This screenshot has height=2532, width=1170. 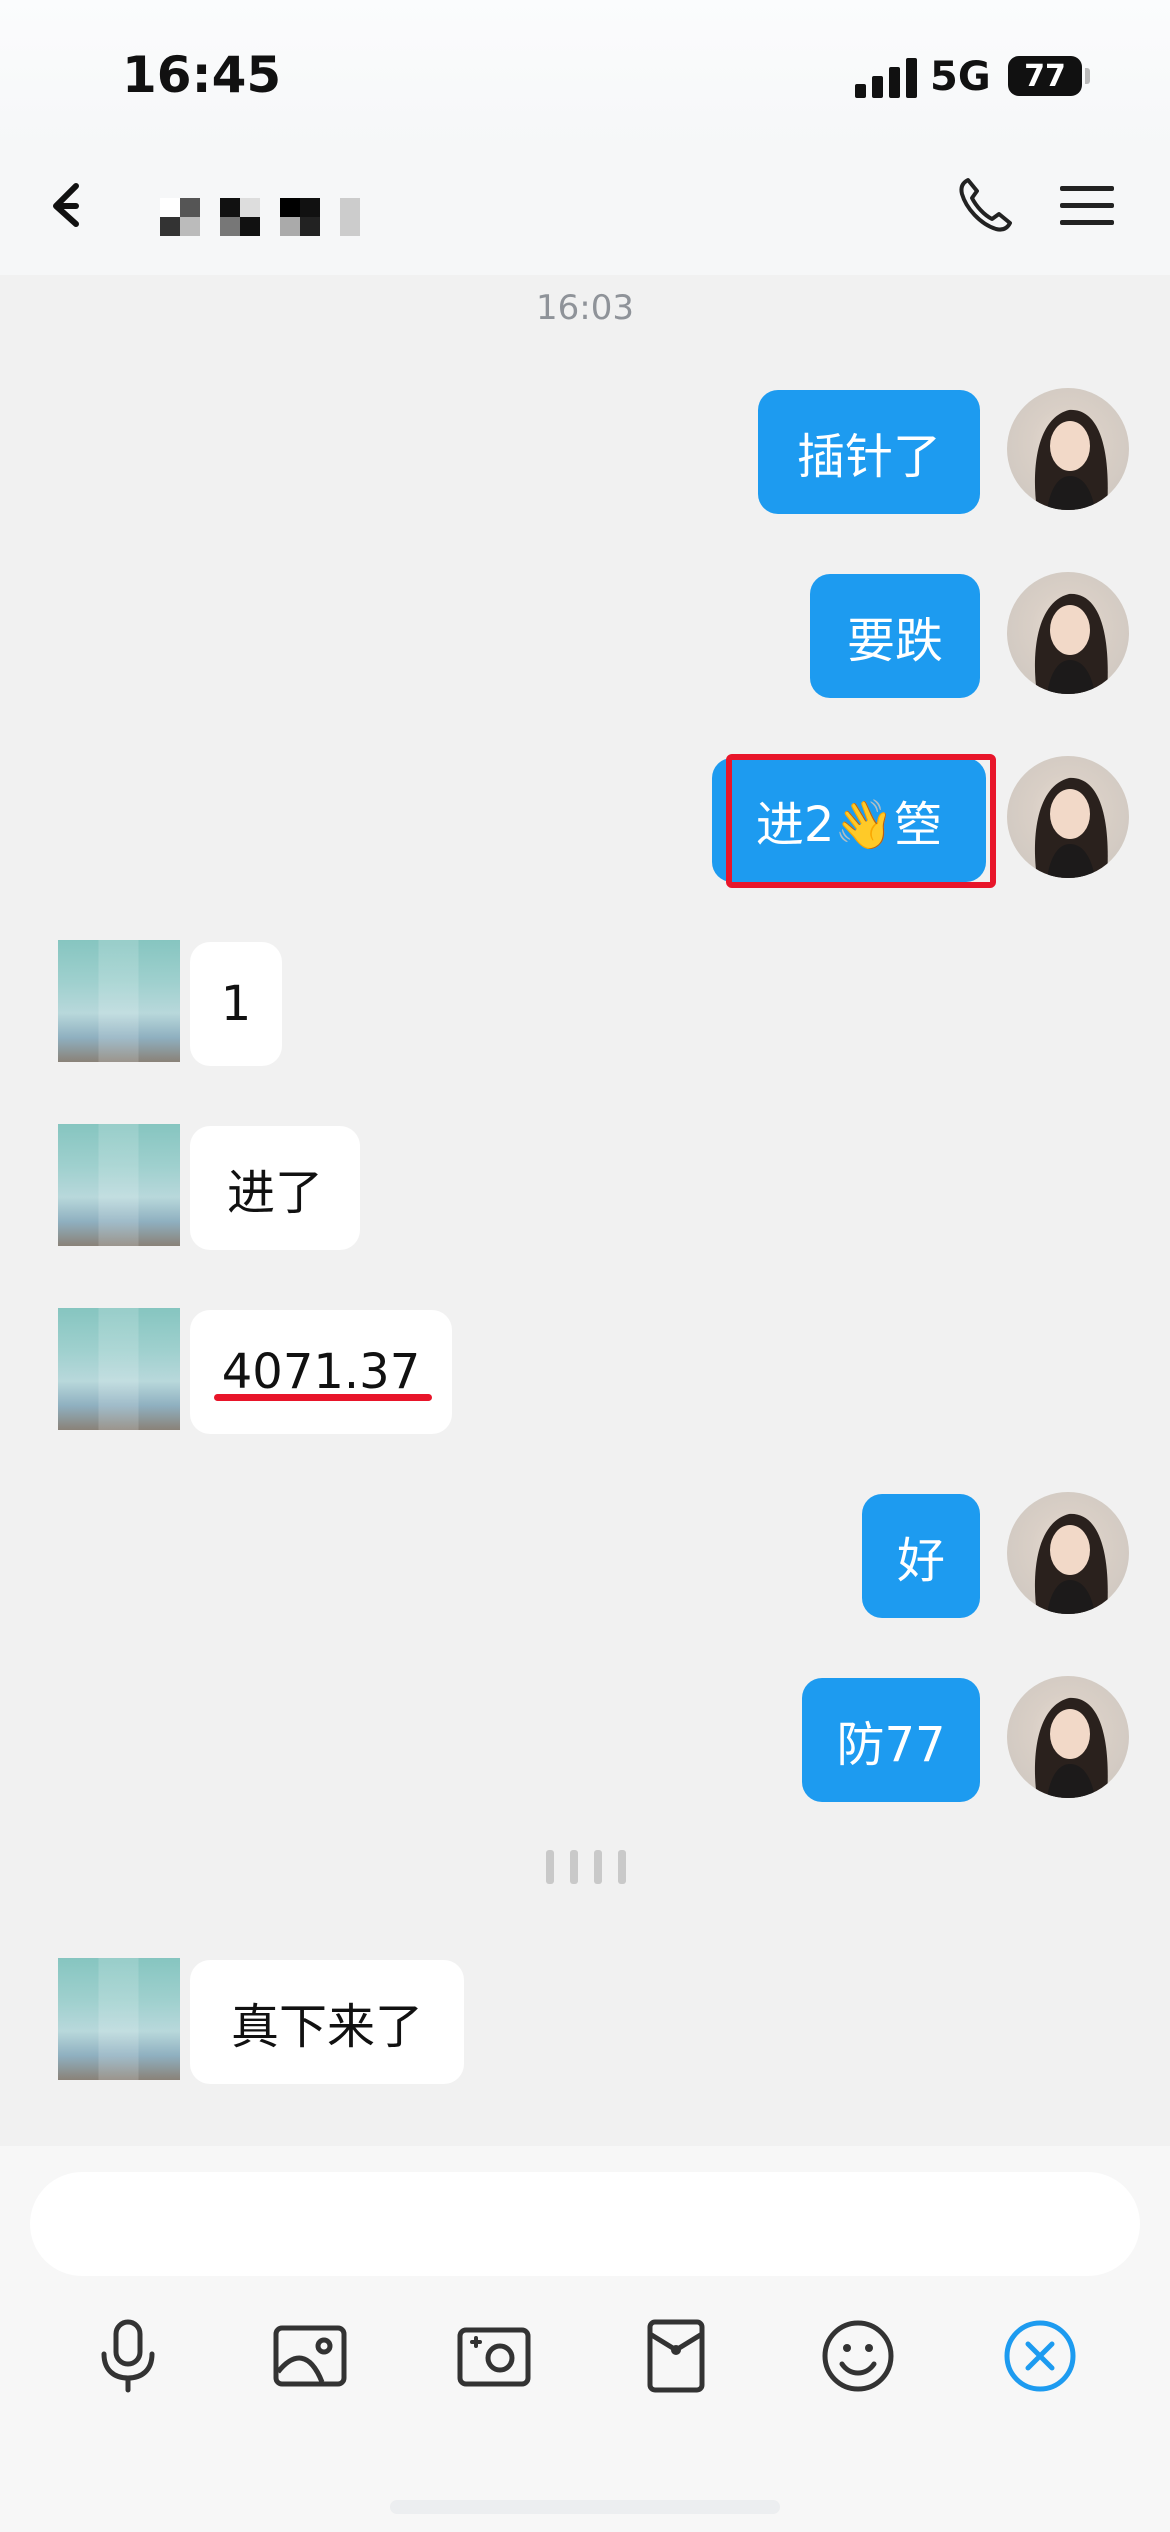 I want to click on recall-divider-mark, so click(x=586, y=1867).